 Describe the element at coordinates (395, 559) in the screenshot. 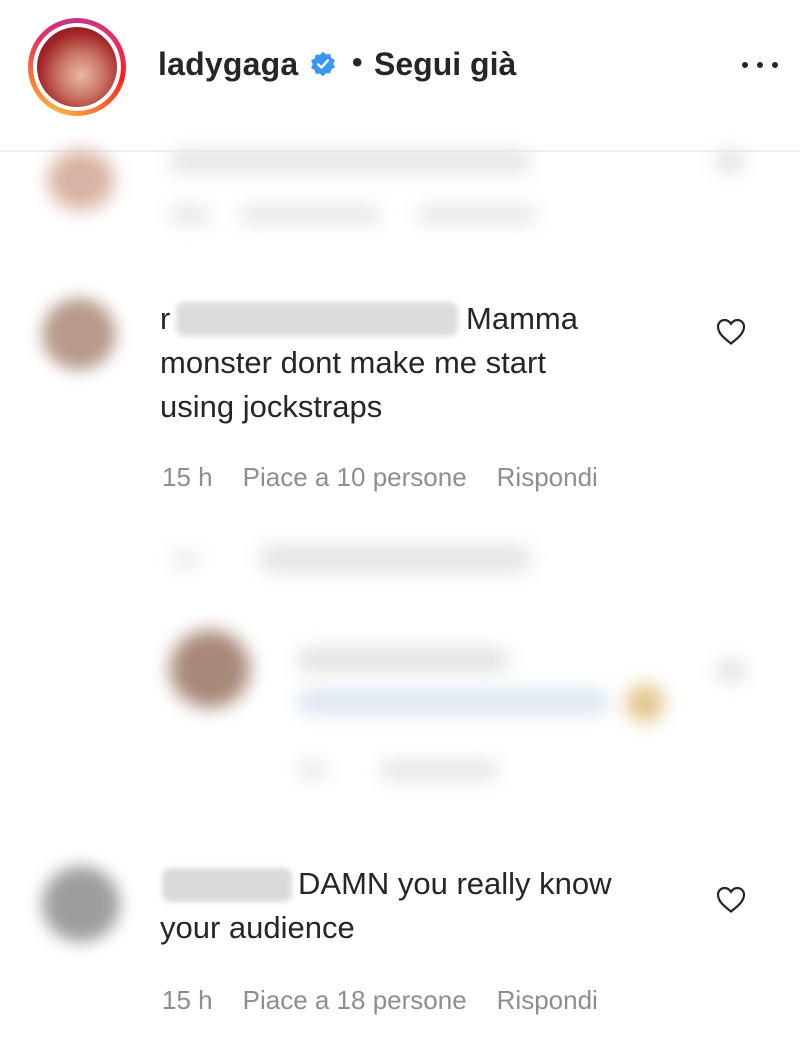

I see `blurred-view-replies` at that location.